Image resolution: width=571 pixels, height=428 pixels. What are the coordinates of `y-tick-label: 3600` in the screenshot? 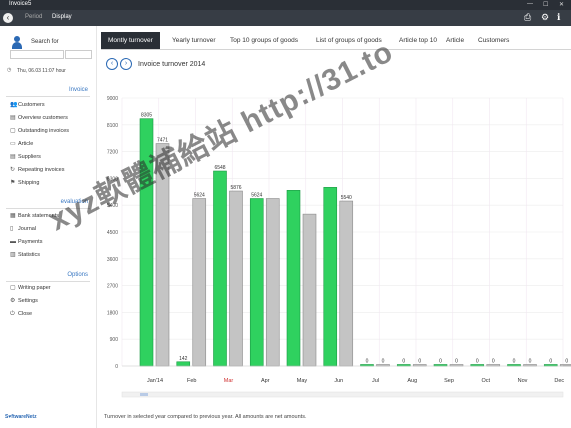 It's located at (112, 260).